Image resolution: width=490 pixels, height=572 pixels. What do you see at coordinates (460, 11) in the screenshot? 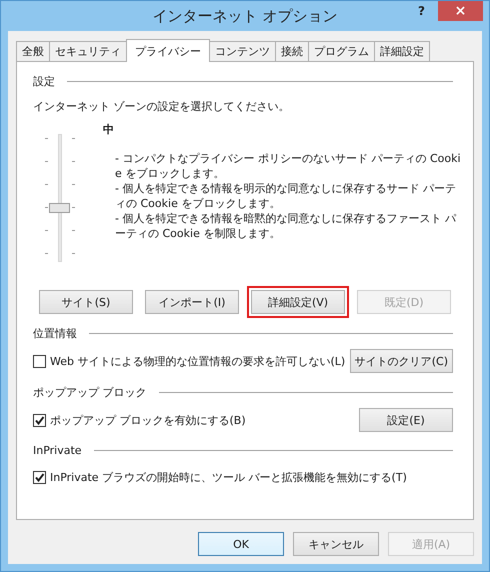
I see `close-button: ×` at bounding box center [460, 11].